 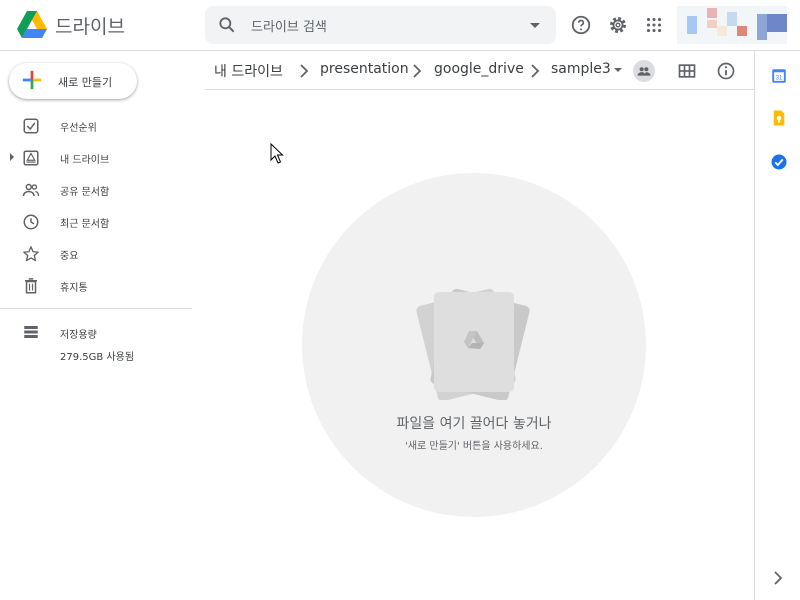 What do you see at coordinates (779, 118) in the screenshot?
I see `keep-icon` at bounding box center [779, 118].